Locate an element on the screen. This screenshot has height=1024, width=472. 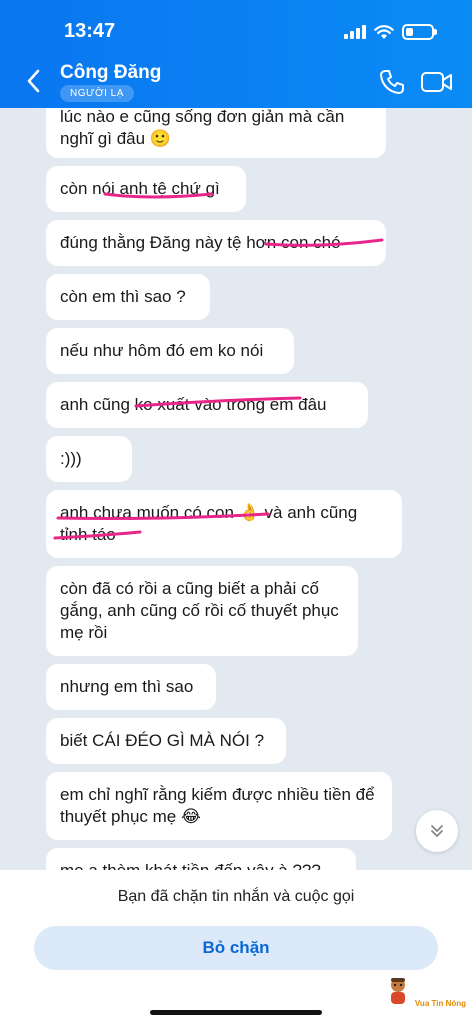
watermark: Vua Tin Nóng is located at coordinates (425, 992).